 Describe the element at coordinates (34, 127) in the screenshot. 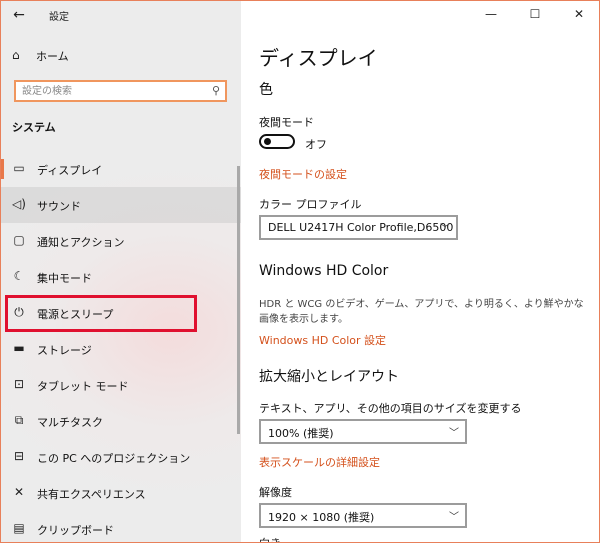

I see `section-label-system: システム` at that location.